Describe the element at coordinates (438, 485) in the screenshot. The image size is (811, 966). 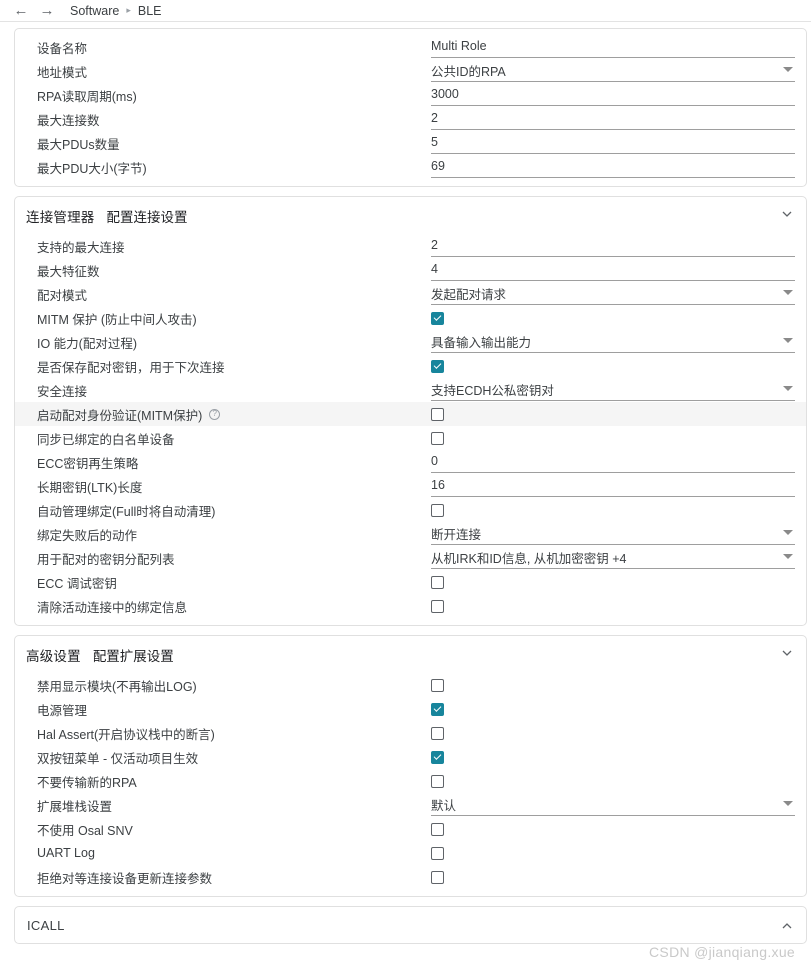
I see `field-value: 16` at that location.